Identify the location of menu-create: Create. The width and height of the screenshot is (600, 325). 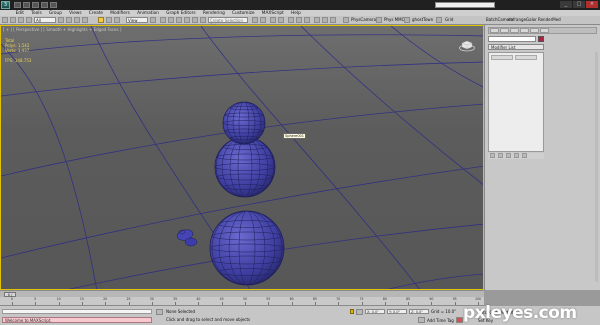
(95, 13).